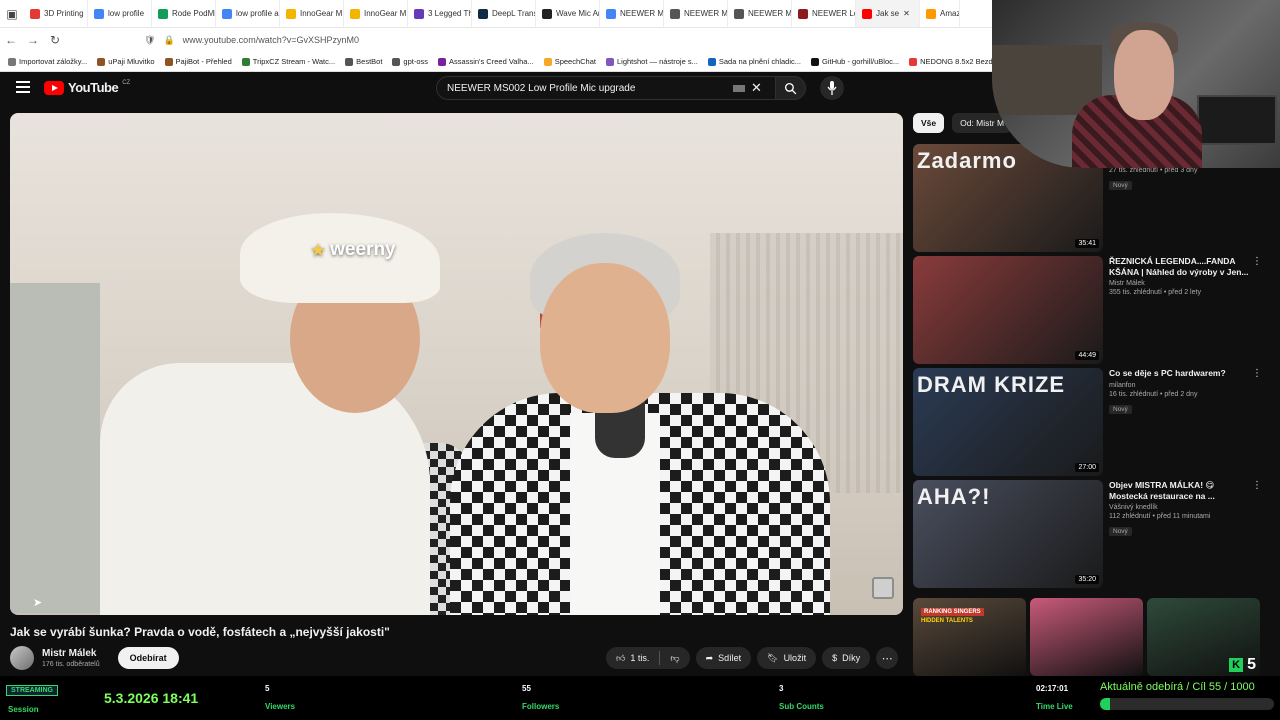 The height and width of the screenshot is (720, 1280). Describe the element at coordinates (929, 123) in the screenshot. I see `chip-all: Vše` at that location.